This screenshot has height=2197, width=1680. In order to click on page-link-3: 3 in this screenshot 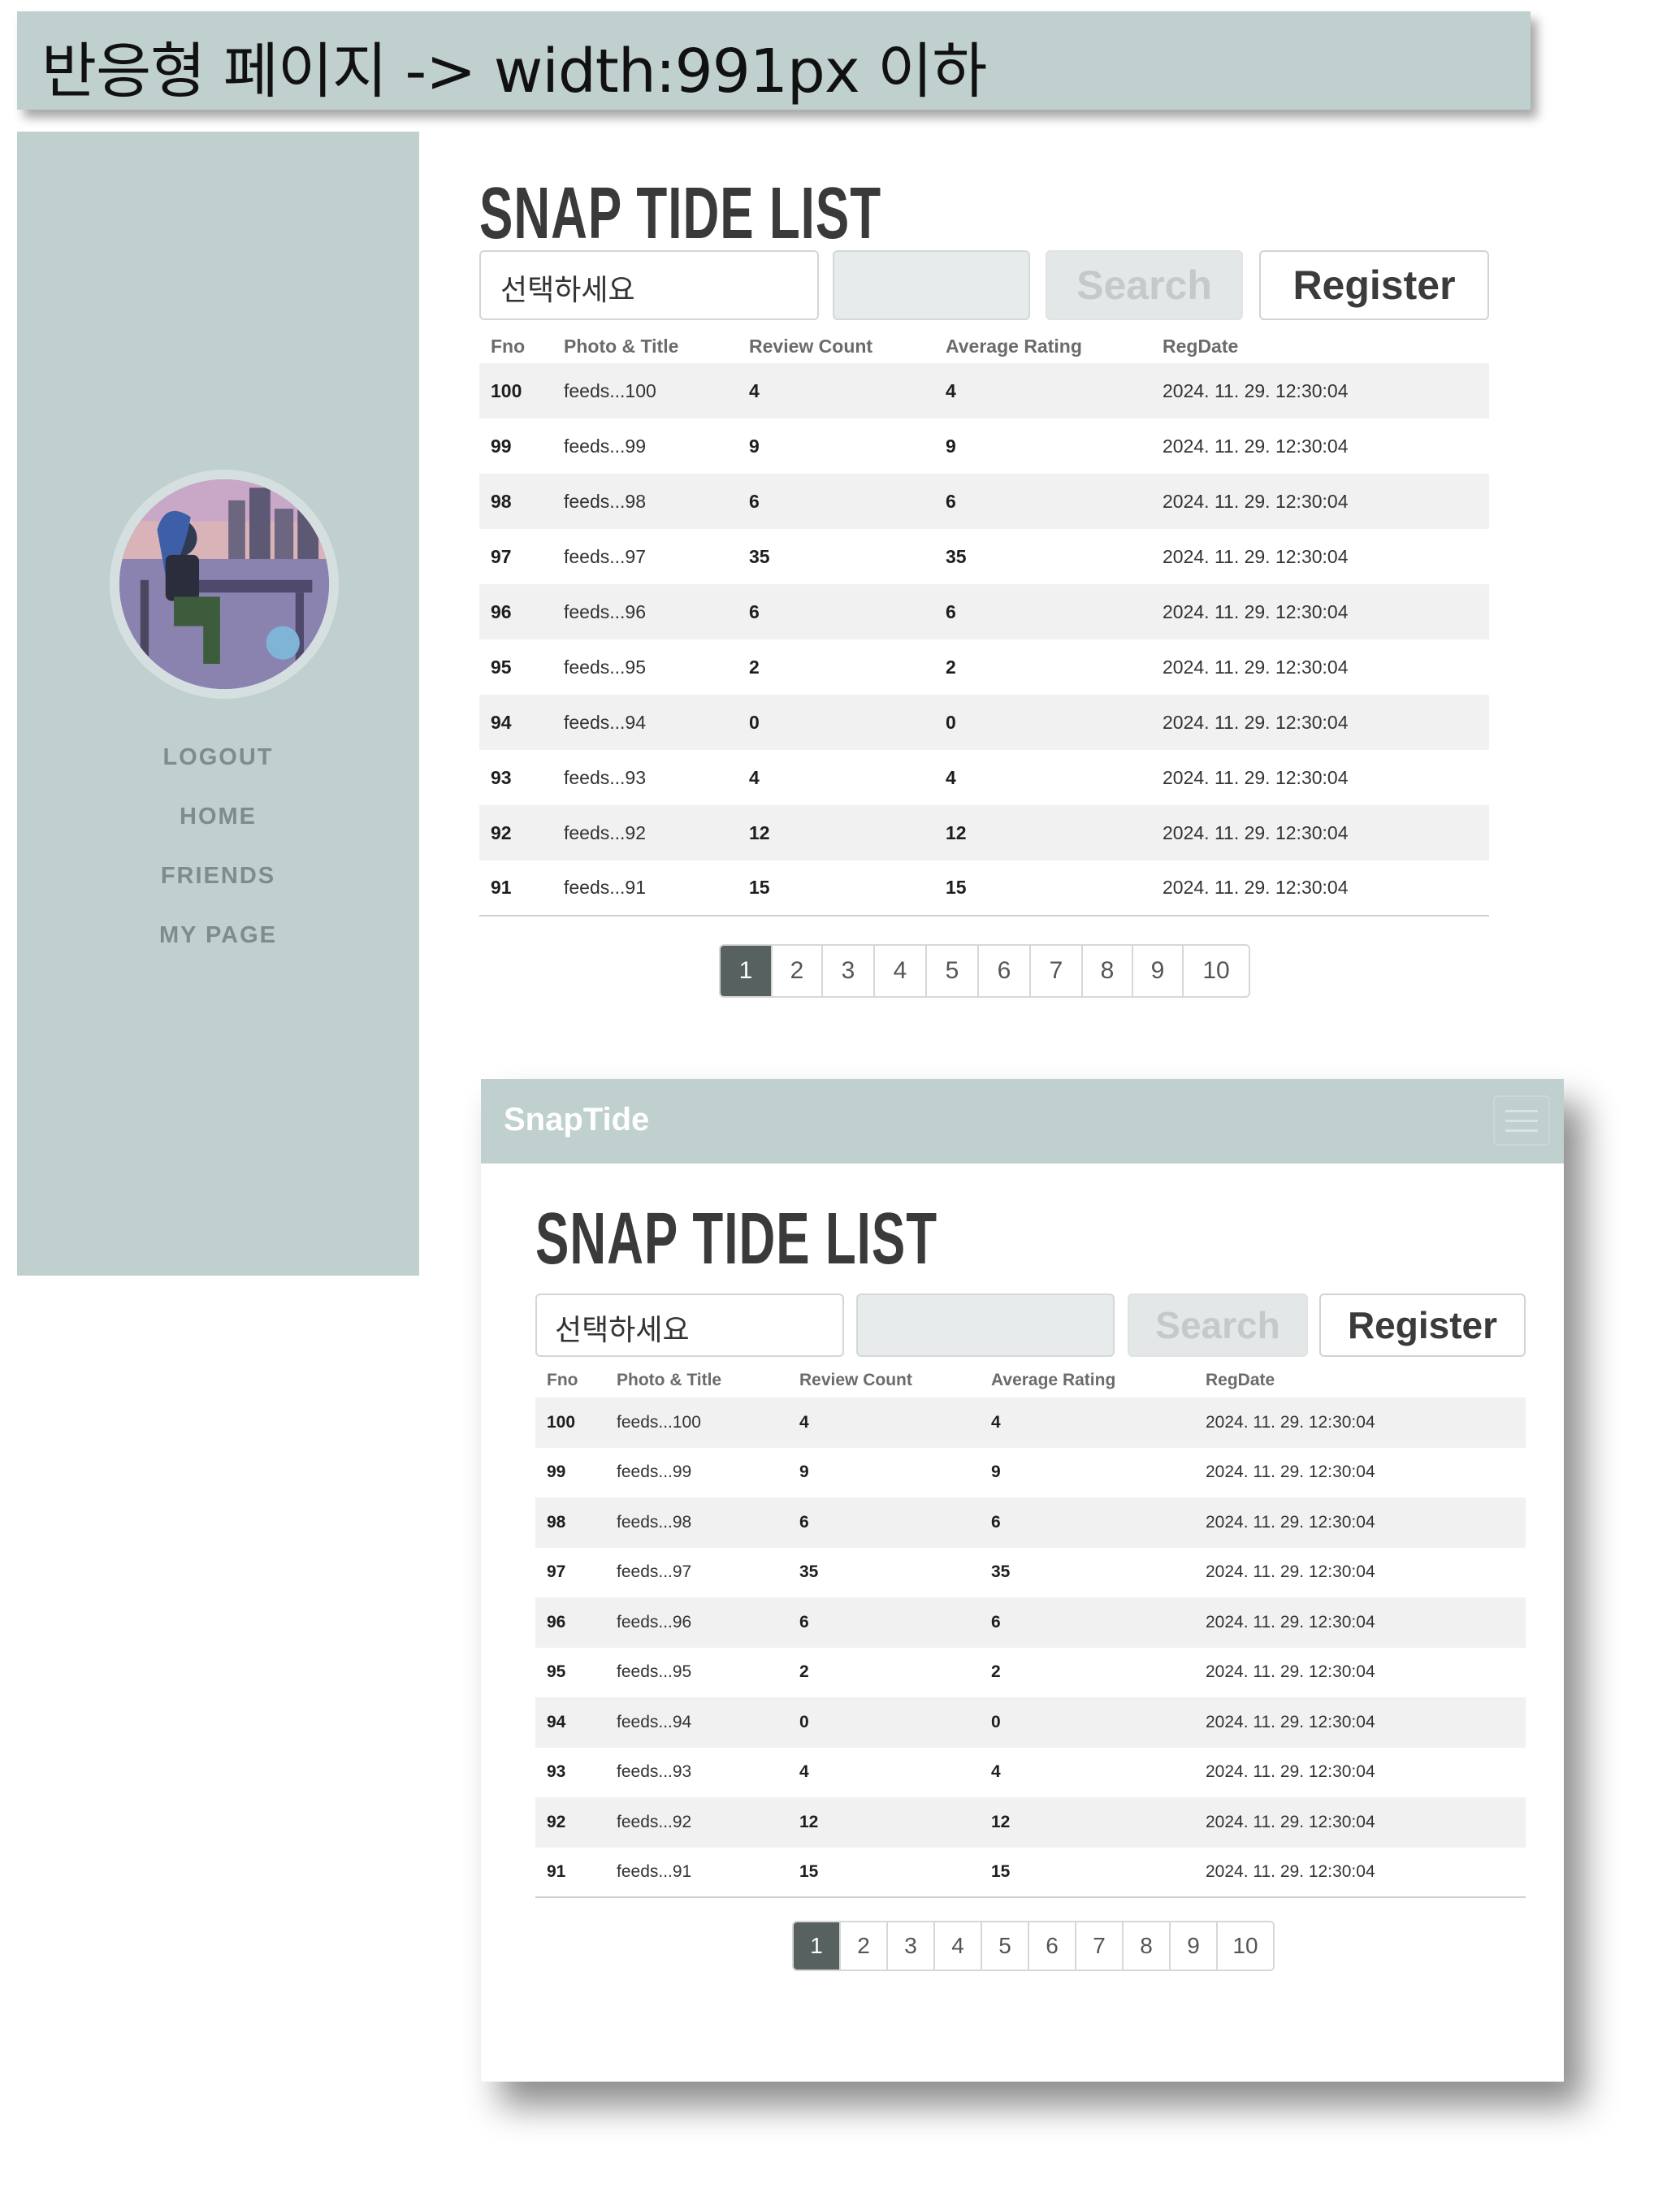, I will do `click(847, 971)`.